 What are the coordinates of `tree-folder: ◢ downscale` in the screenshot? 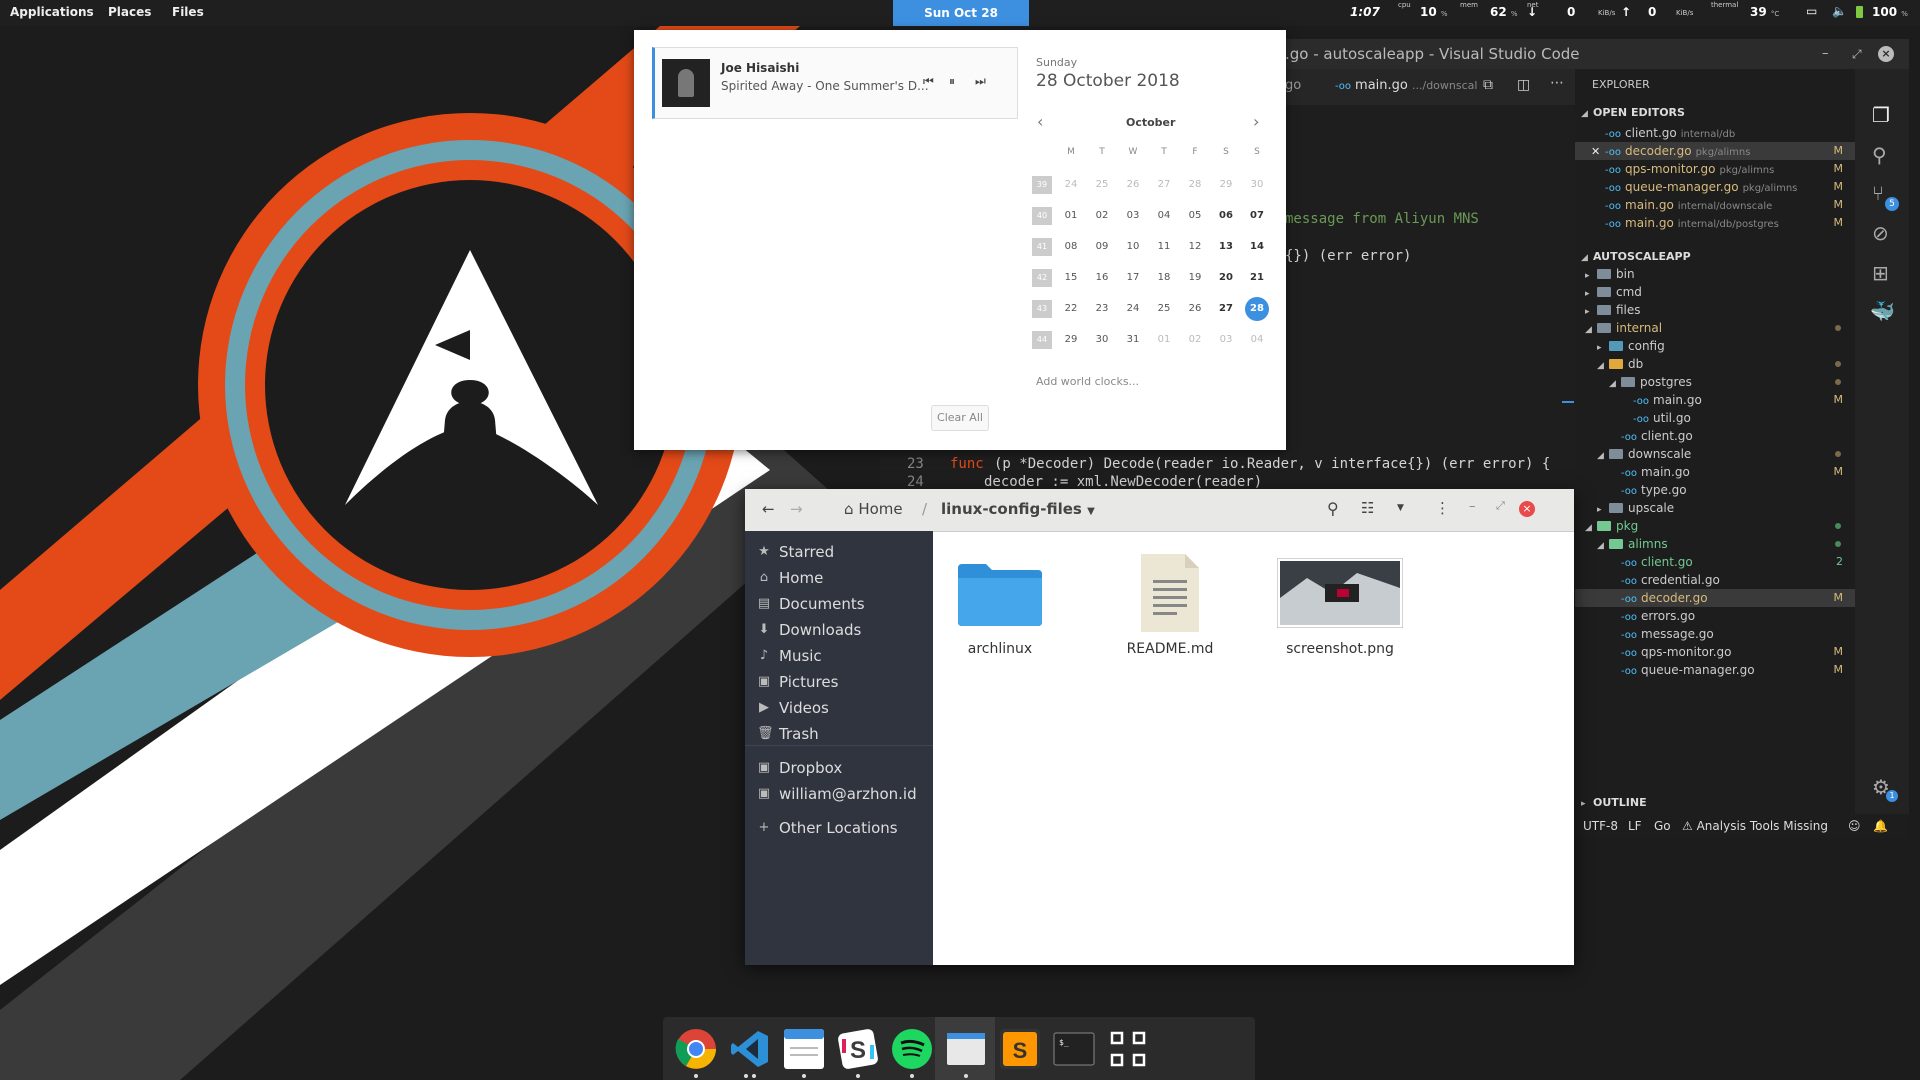 It's located at (1715, 454).